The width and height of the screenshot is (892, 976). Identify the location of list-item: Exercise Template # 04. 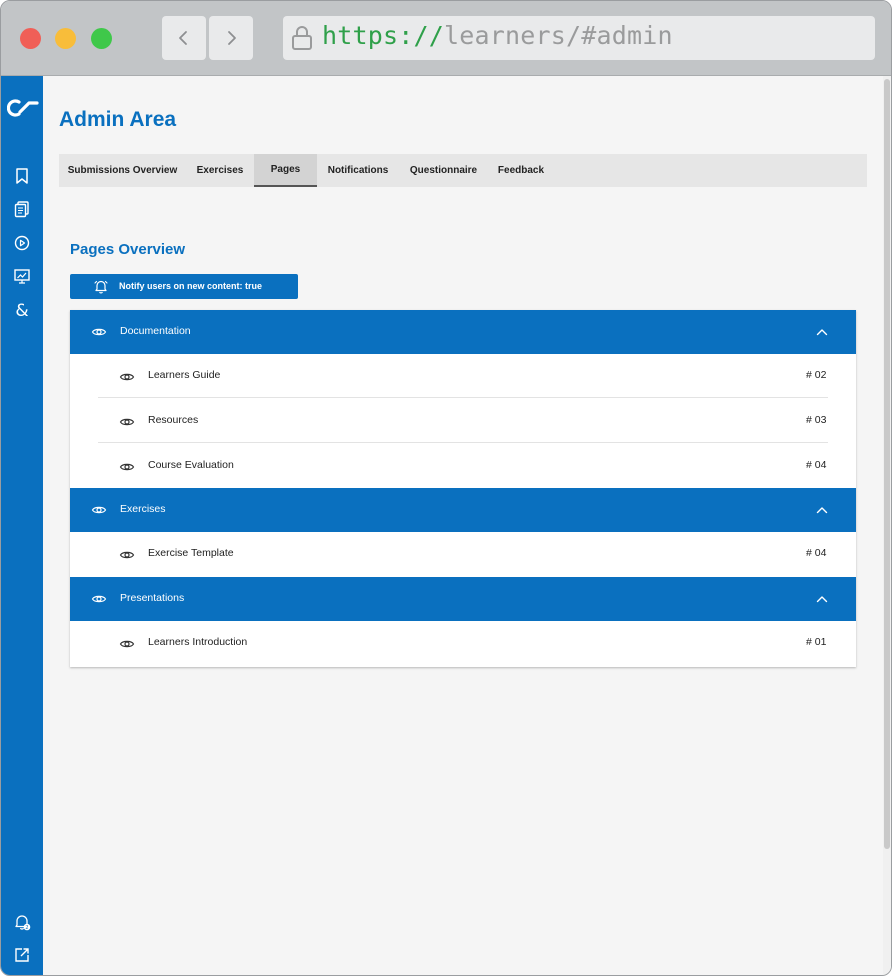
(463, 554).